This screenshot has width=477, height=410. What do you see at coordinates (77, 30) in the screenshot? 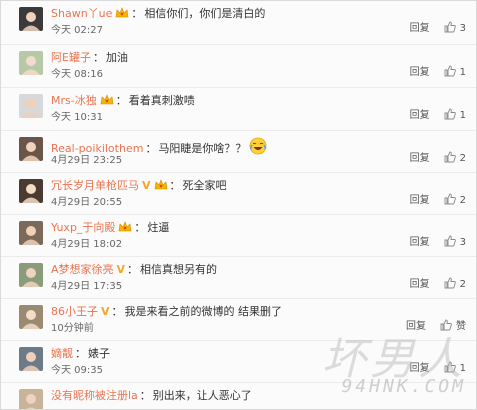
I see `timestamp: 今天 02:27` at bounding box center [77, 30].